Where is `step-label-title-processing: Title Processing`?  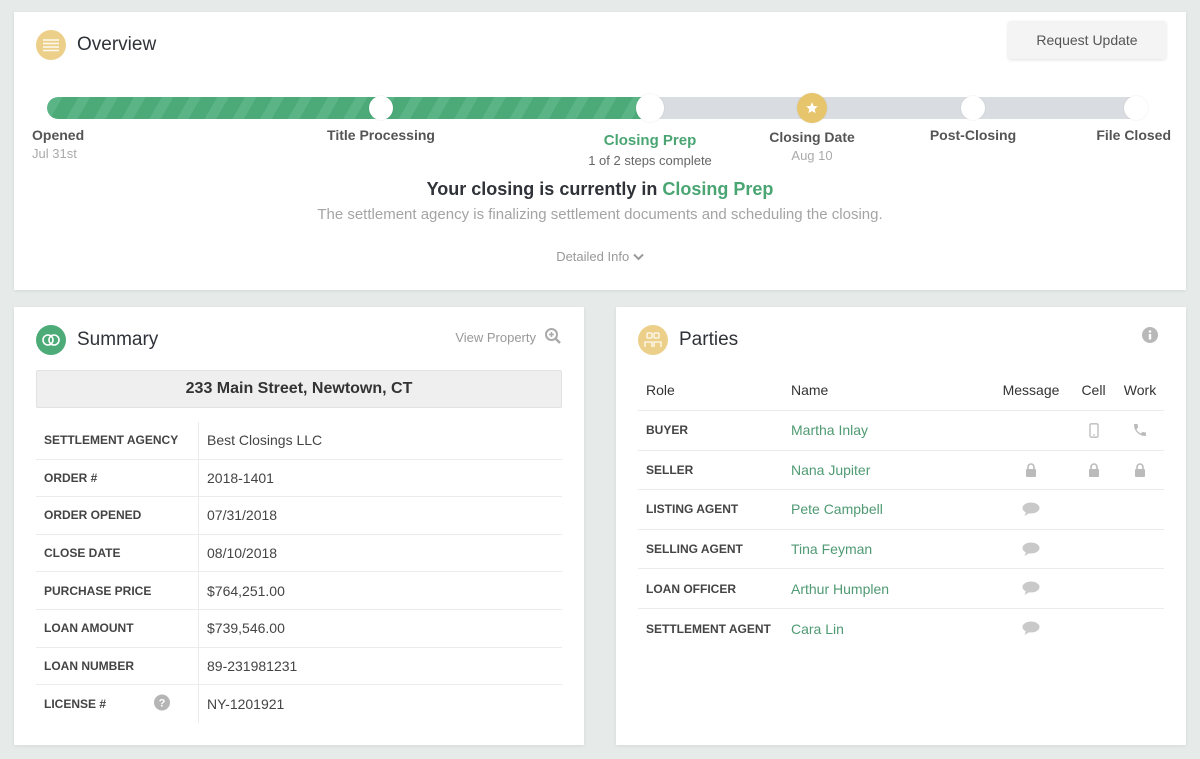 step-label-title-processing: Title Processing is located at coordinates (381, 135).